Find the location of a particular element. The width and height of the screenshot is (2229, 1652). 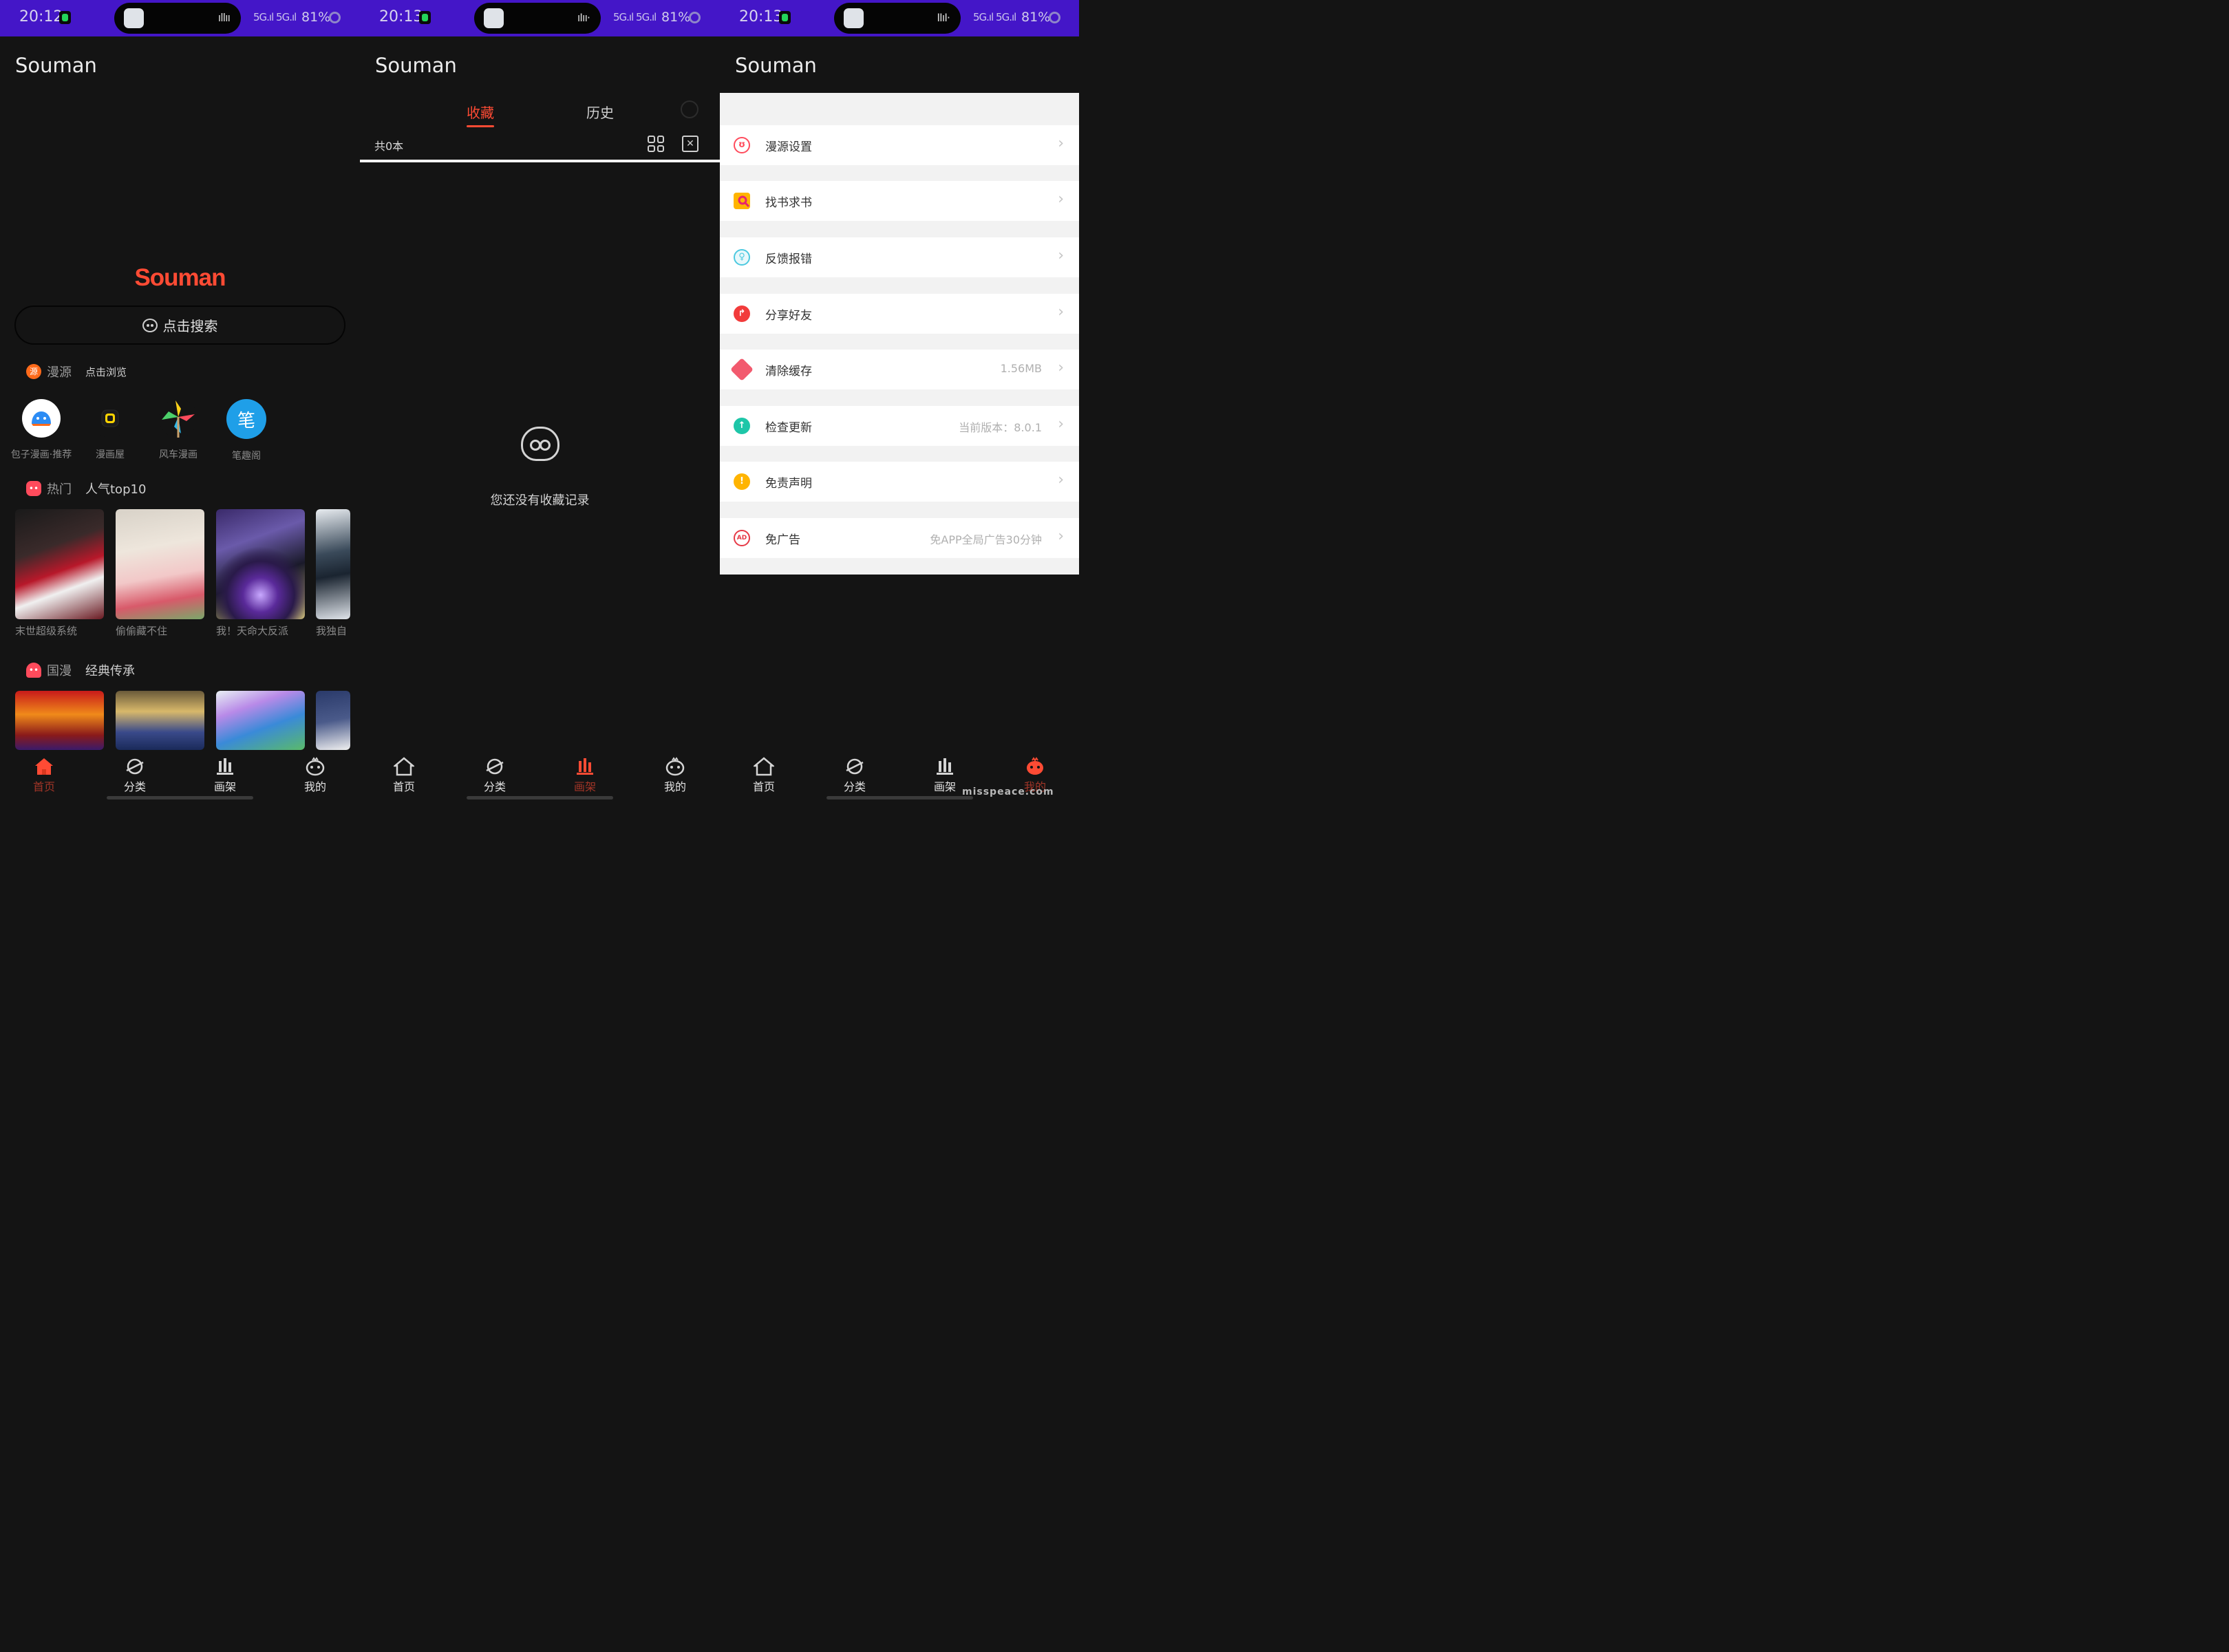

bookshelf-icon is located at coordinates (945, 766).